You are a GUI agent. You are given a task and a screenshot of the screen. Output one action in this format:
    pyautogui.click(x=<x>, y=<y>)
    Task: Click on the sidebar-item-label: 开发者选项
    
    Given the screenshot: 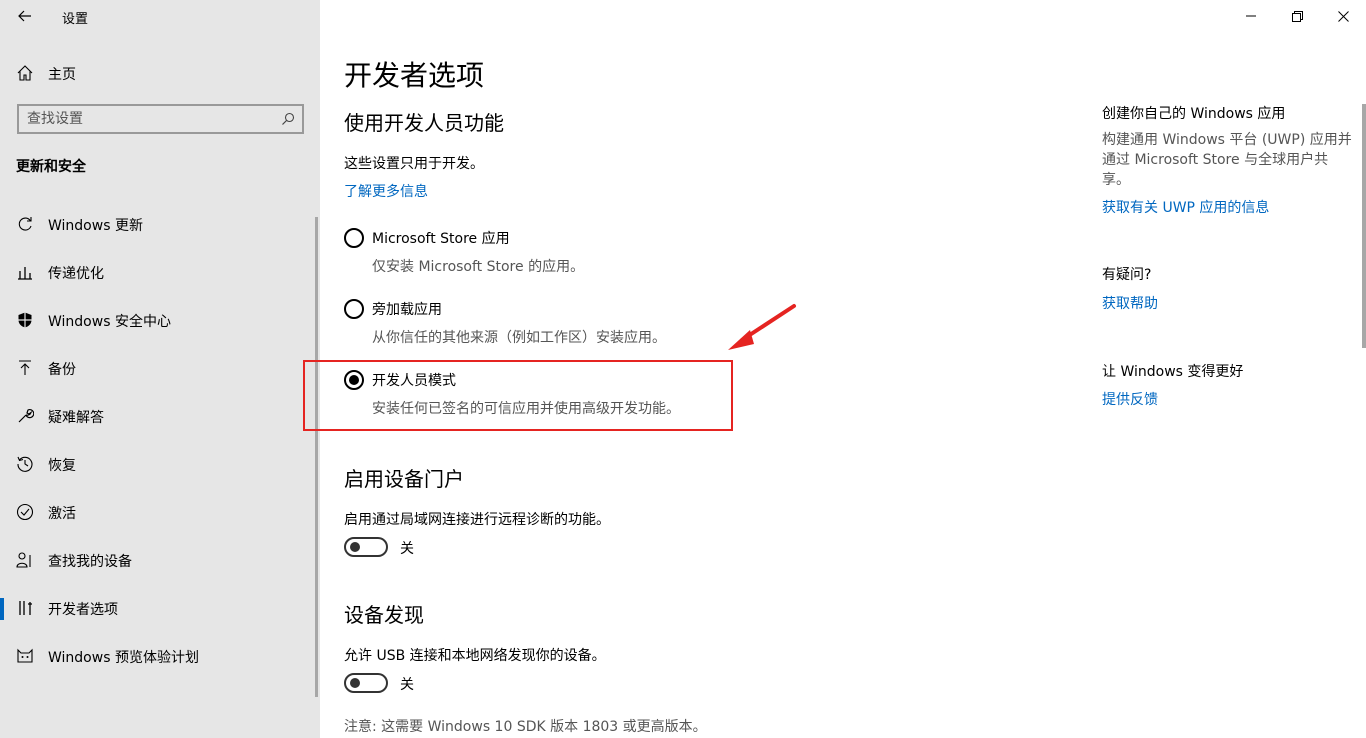 What is the action you would take?
    pyautogui.click(x=83, y=610)
    